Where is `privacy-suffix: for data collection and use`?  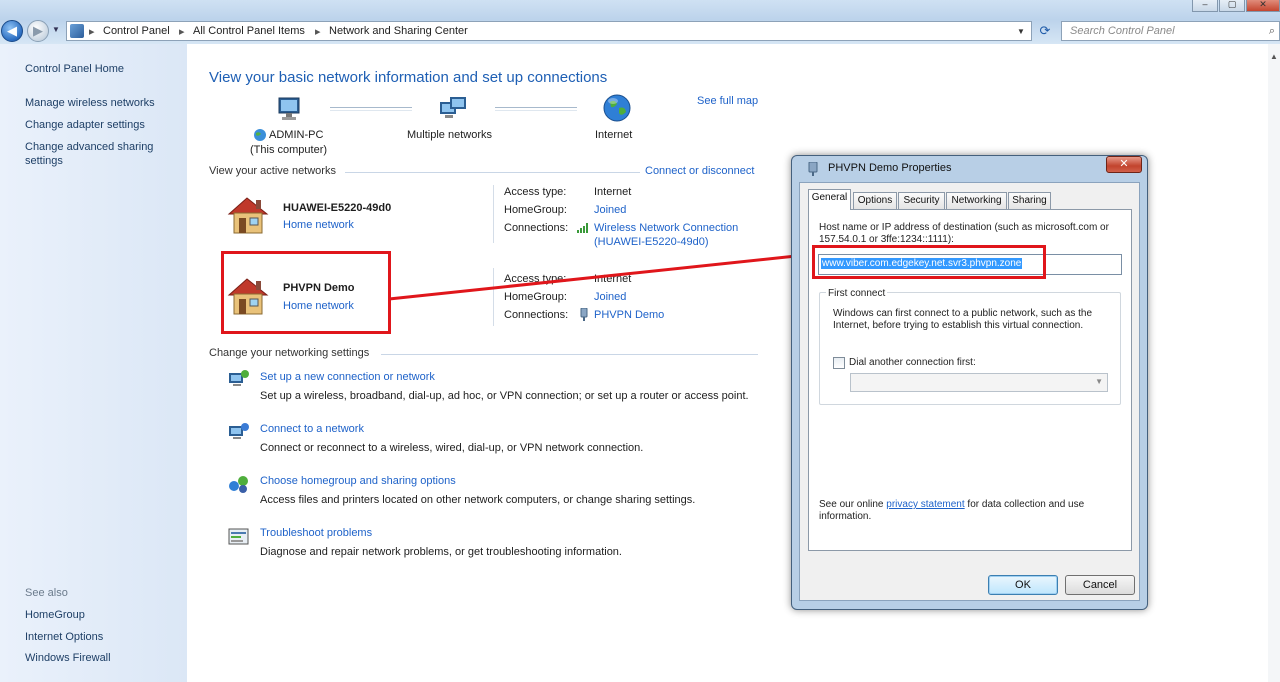 privacy-suffix: for data collection and use is located at coordinates (1024, 504).